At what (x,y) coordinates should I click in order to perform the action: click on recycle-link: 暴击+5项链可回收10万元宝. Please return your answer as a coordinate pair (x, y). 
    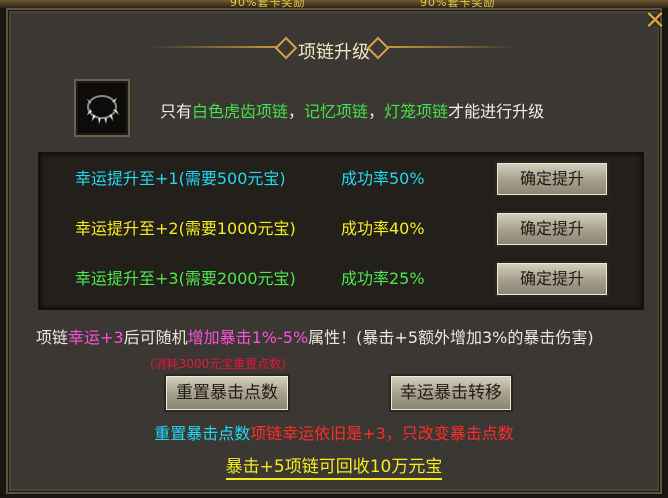
    Looking at the image, I should click on (334, 468).